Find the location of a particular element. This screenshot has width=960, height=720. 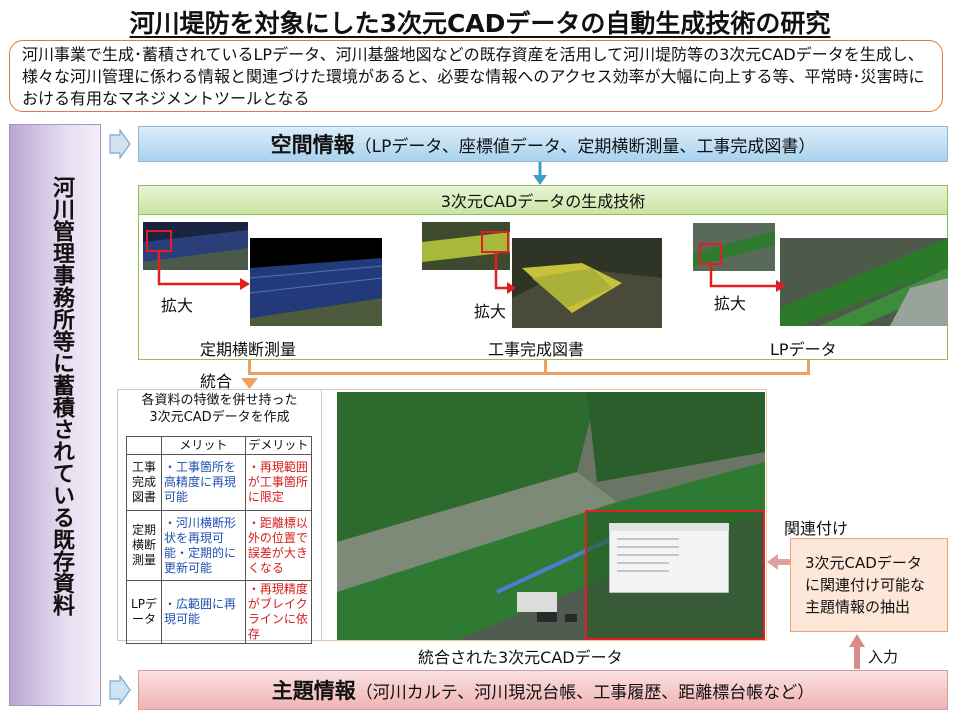

arrow-left-icon is located at coordinates (779, 562).